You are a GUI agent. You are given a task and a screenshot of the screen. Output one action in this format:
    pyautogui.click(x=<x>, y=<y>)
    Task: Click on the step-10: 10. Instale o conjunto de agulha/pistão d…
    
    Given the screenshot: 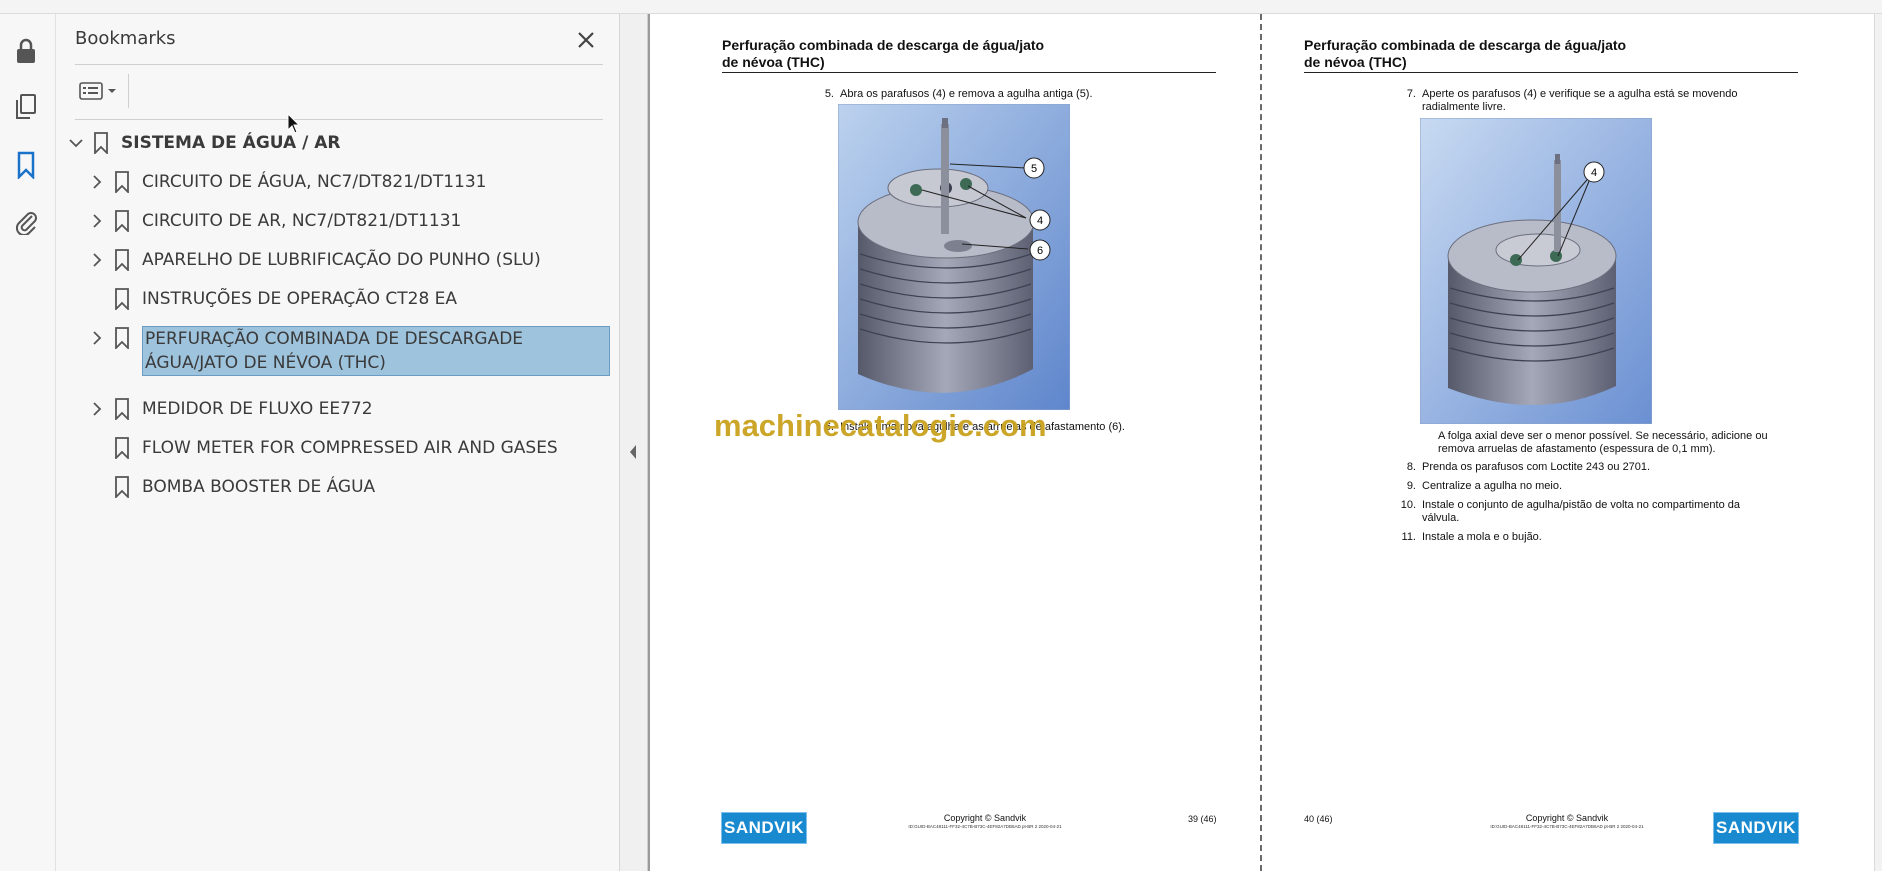 What is the action you would take?
    pyautogui.click(x=1570, y=511)
    